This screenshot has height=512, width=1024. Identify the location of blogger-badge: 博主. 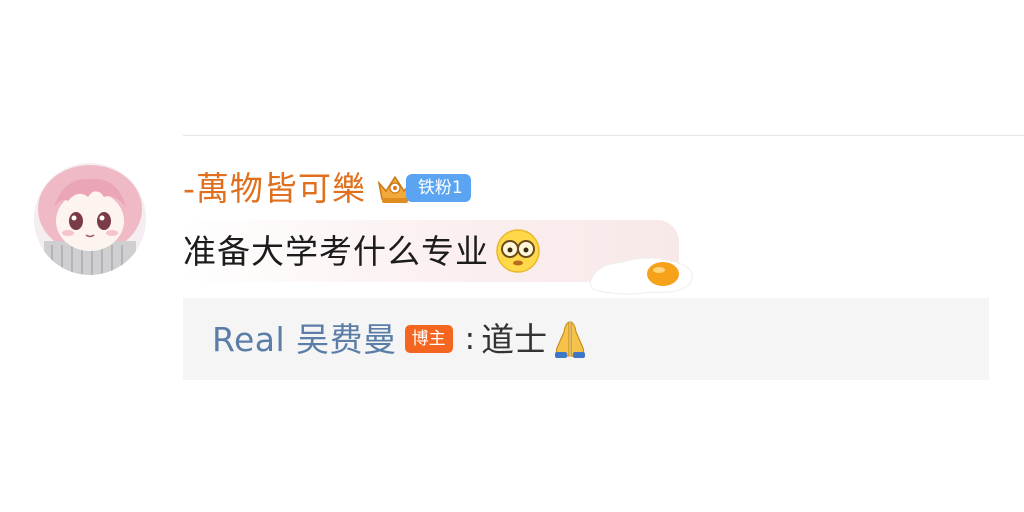
(428, 339).